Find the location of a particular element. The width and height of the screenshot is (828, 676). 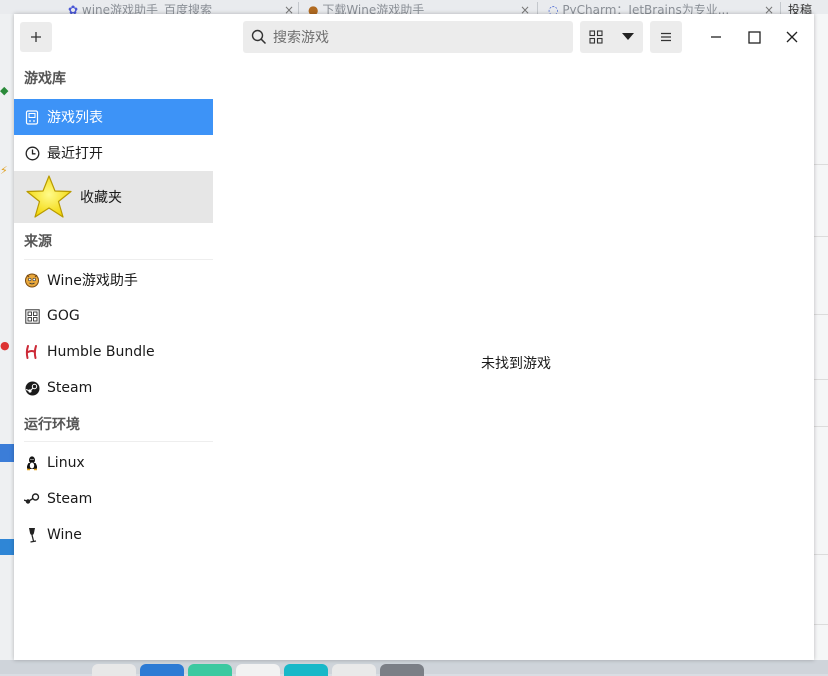

clock-icon is located at coordinates (32, 153).